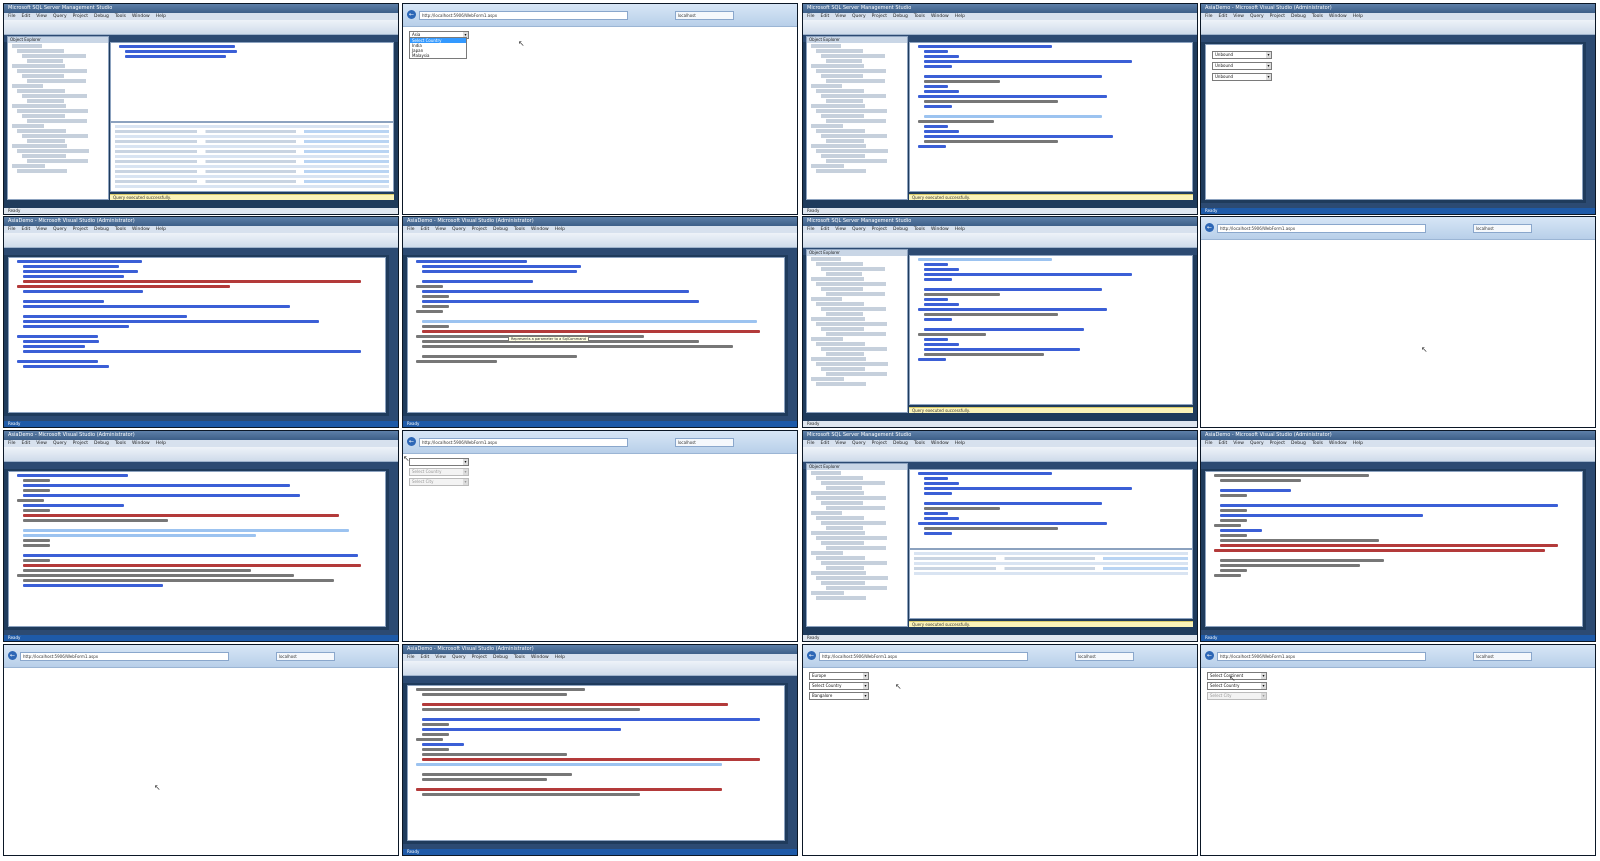 This screenshot has width=1600, height=861. I want to click on dropdown-0: ▾, so click(439, 462).